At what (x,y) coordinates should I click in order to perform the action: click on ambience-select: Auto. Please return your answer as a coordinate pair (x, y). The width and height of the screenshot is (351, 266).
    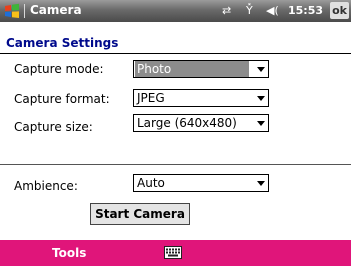
    Looking at the image, I should click on (201, 183).